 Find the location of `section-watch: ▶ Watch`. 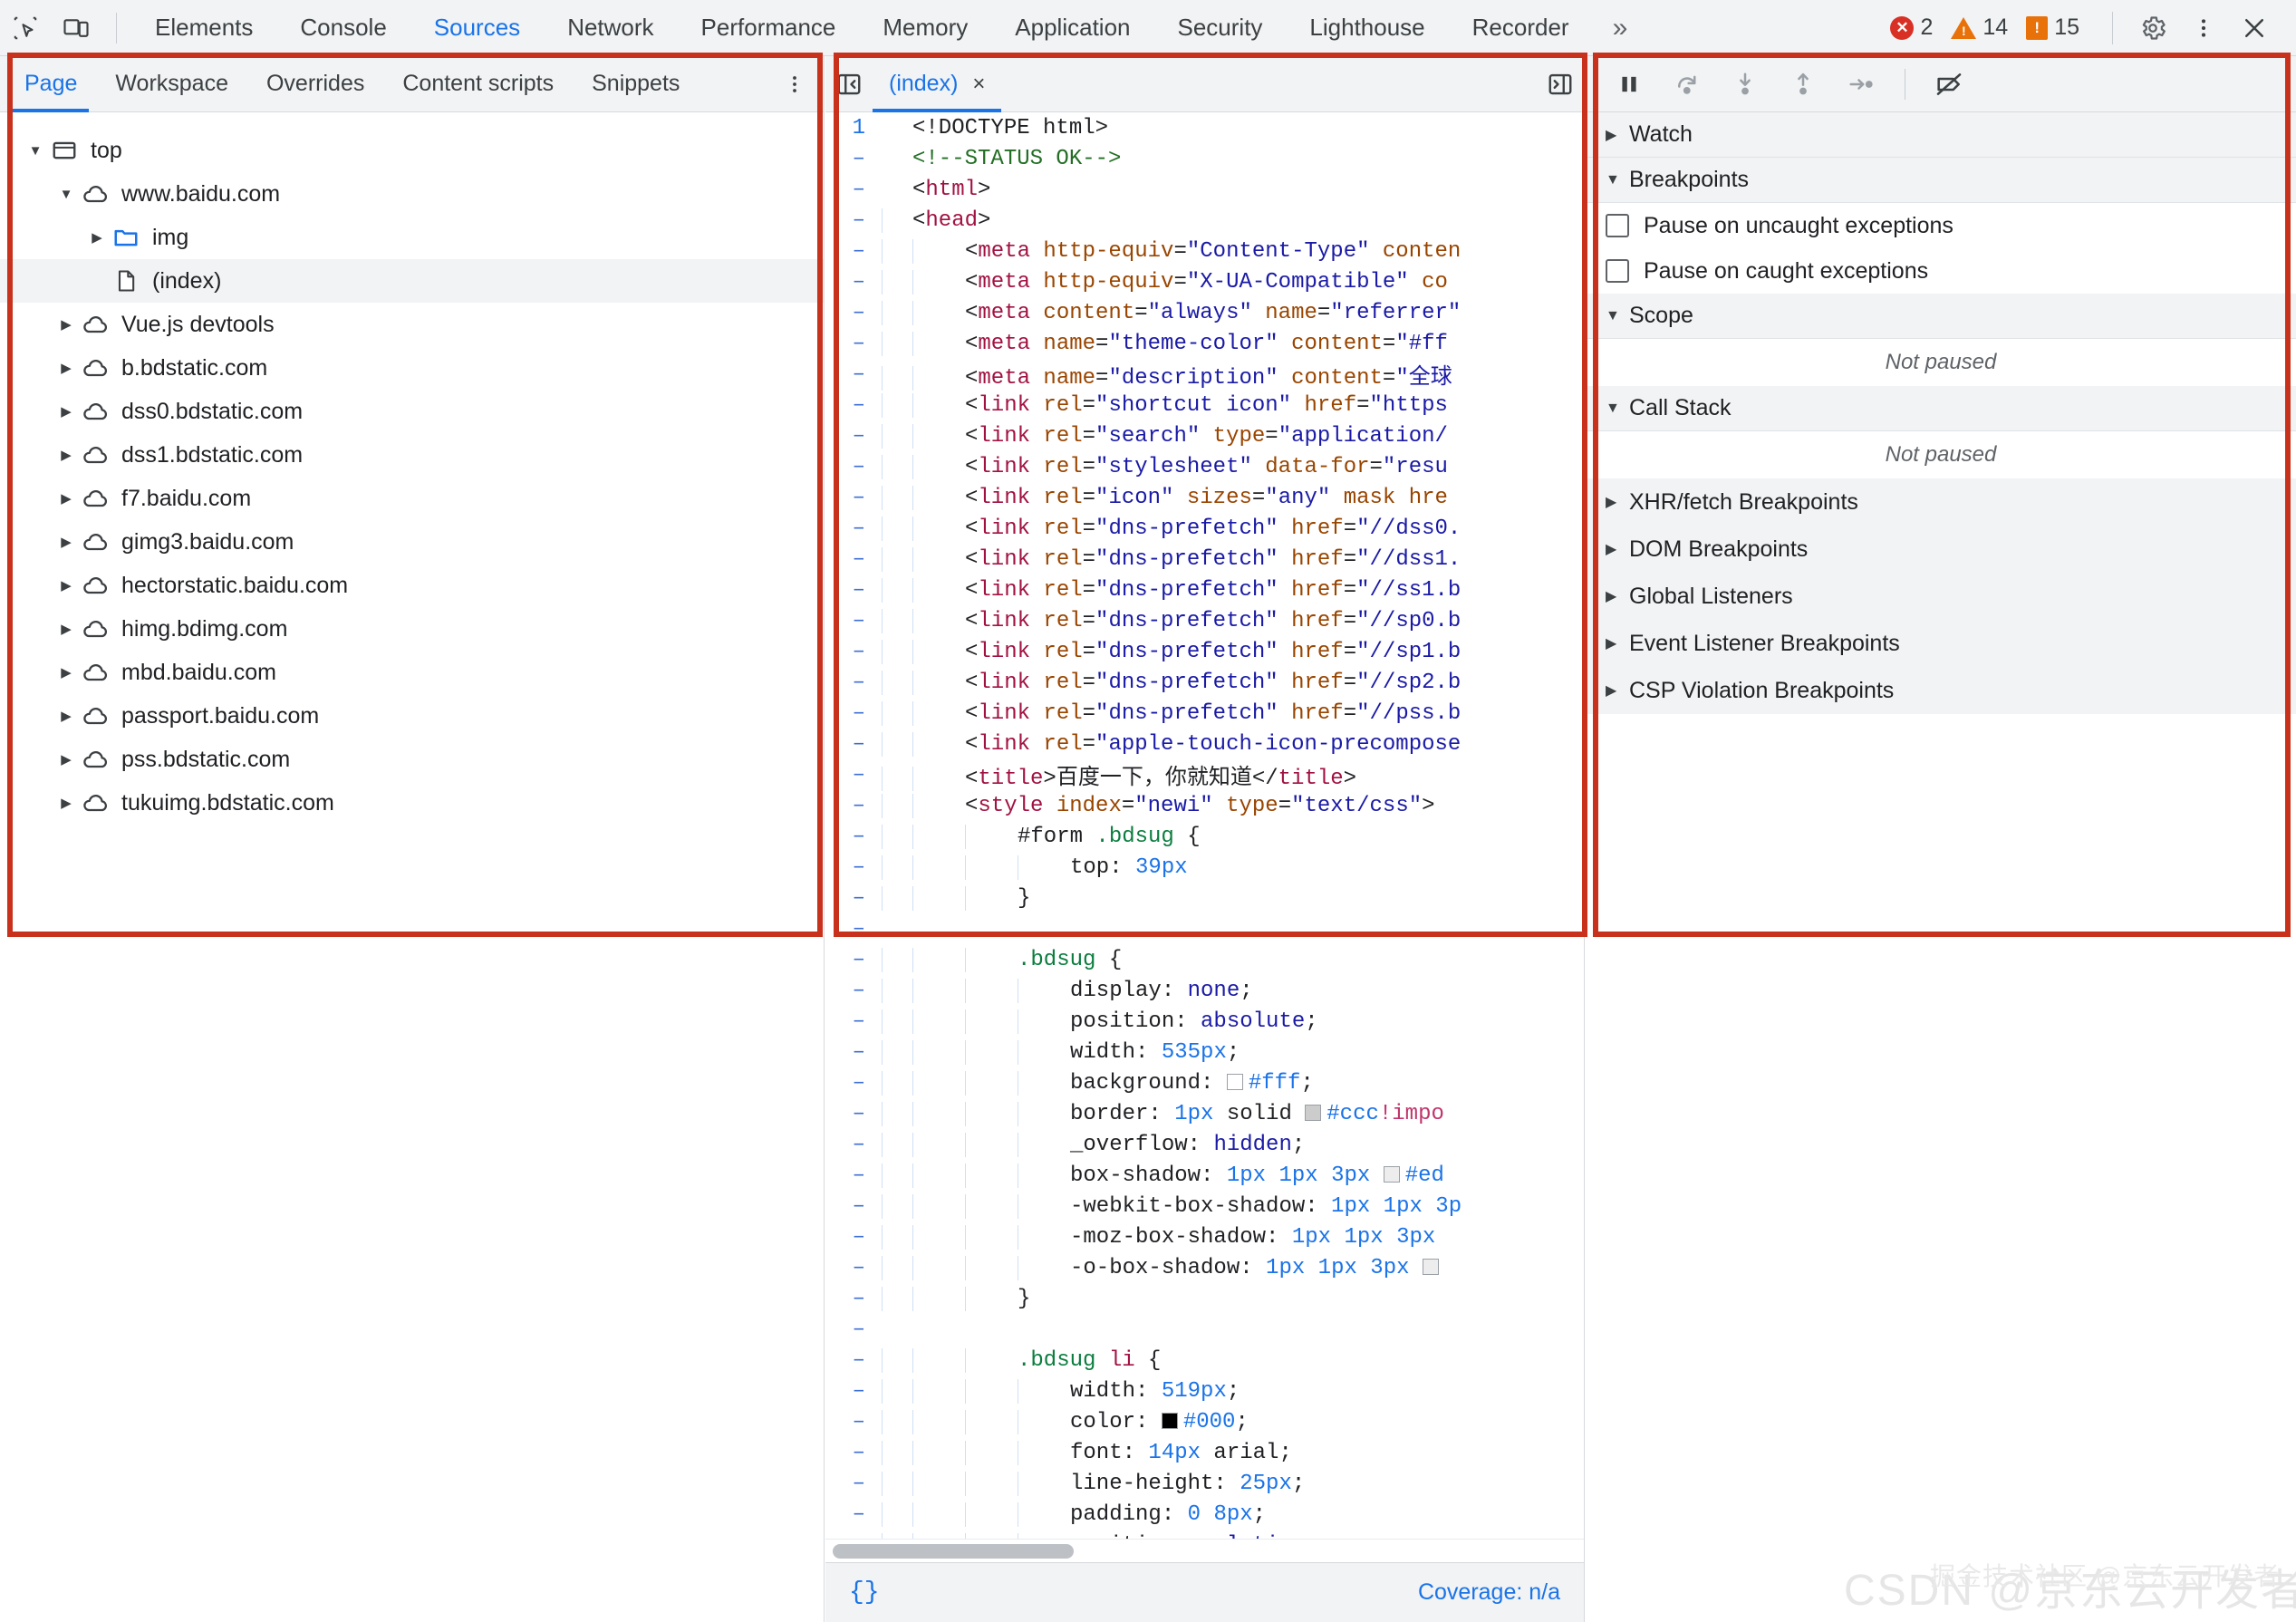

section-watch: ▶ Watch is located at coordinates (1941, 135).